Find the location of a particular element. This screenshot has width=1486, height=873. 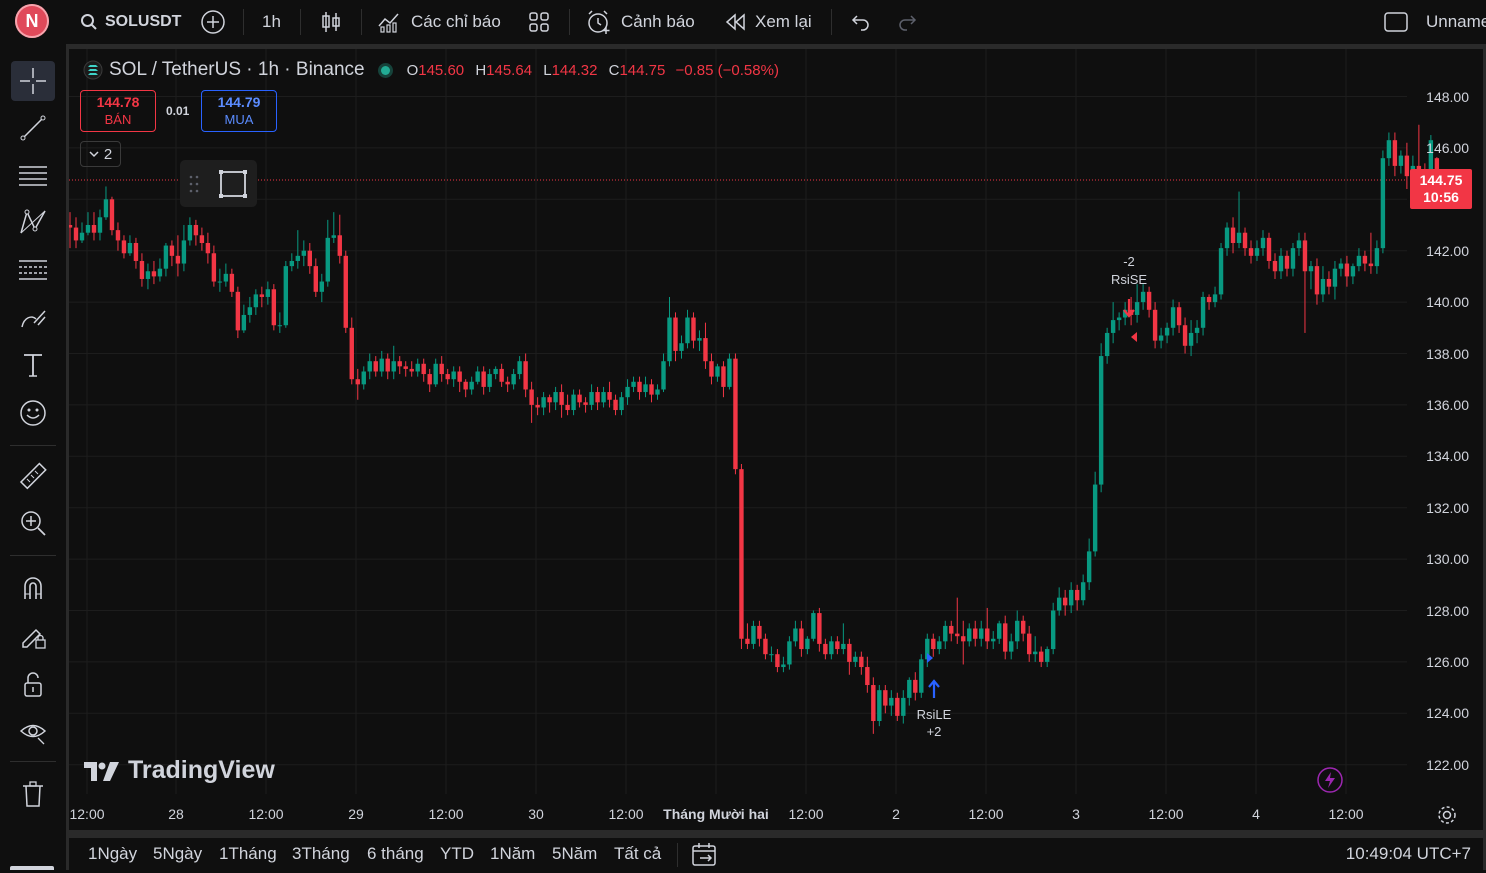

crosshair-tool is located at coordinates (33, 81).